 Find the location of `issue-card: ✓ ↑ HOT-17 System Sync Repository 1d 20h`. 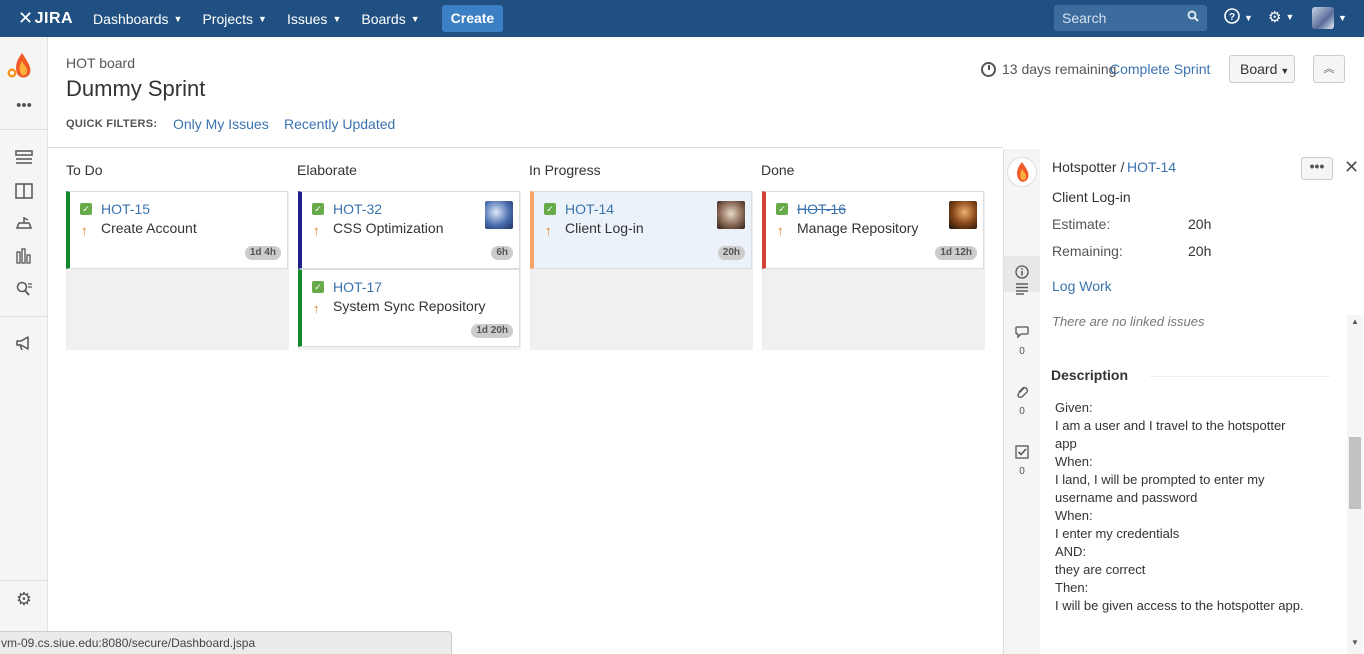

issue-card: ✓ ↑ HOT-17 System Sync Repository 1d 20h is located at coordinates (409, 308).